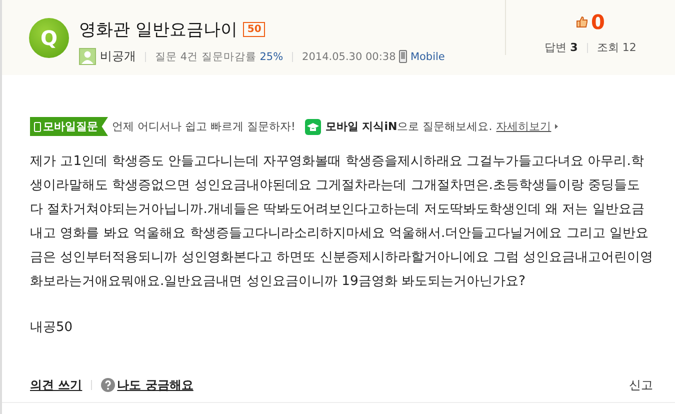 Image resolution: width=675 pixels, height=414 pixels. What do you see at coordinates (561, 47) in the screenshot?
I see `answer-count: 답변 3` at bounding box center [561, 47].